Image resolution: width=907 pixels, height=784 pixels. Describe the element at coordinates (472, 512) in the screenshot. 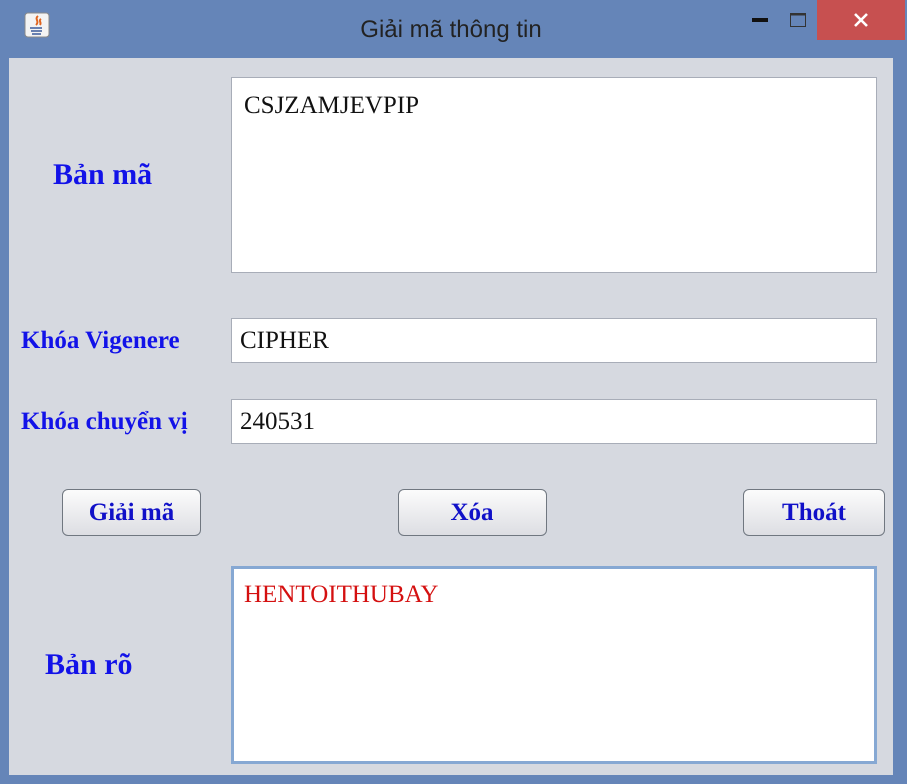

I see `action-button: Xóa` at that location.